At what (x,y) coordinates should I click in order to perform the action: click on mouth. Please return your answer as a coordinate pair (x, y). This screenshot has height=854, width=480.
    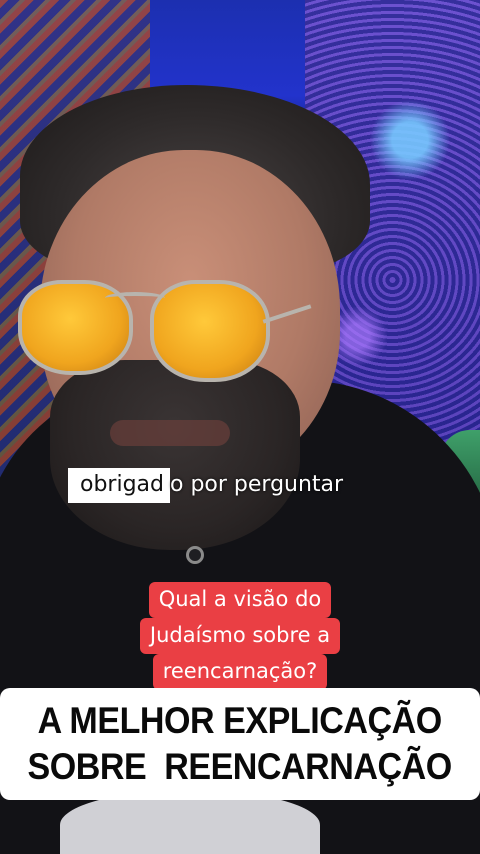
    Looking at the image, I should click on (170, 433).